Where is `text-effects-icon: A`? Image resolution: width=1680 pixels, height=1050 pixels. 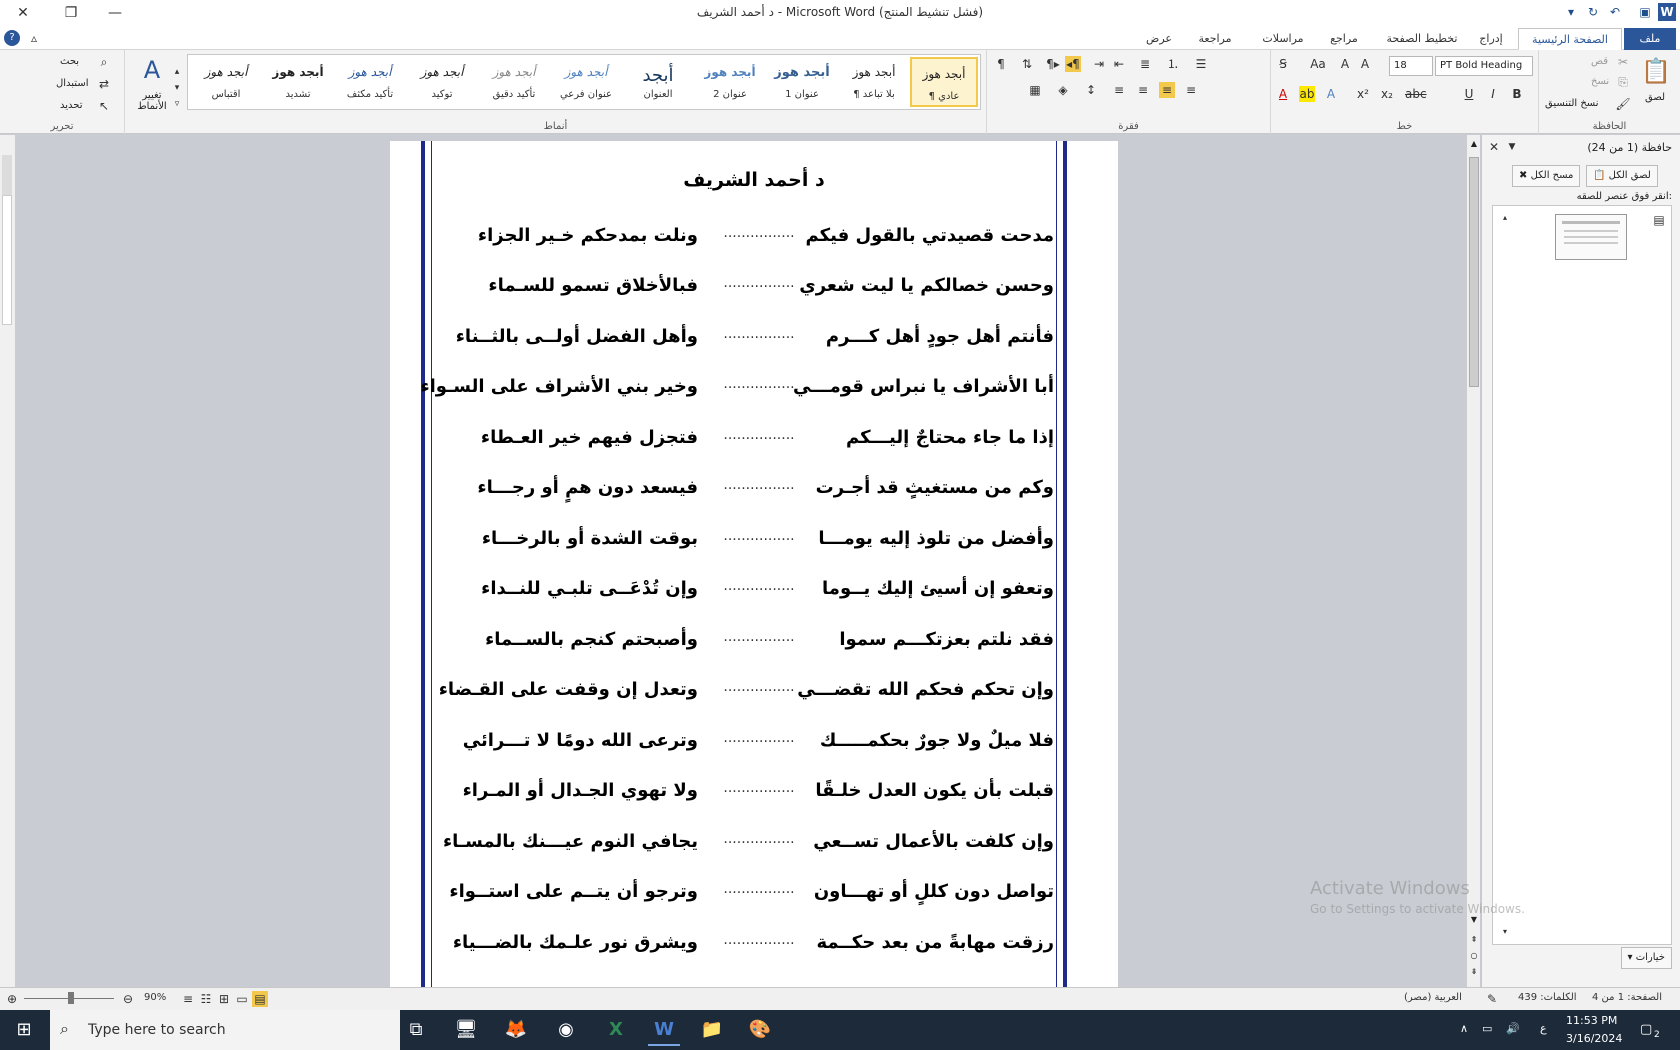 text-effects-icon: A is located at coordinates (1331, 94).